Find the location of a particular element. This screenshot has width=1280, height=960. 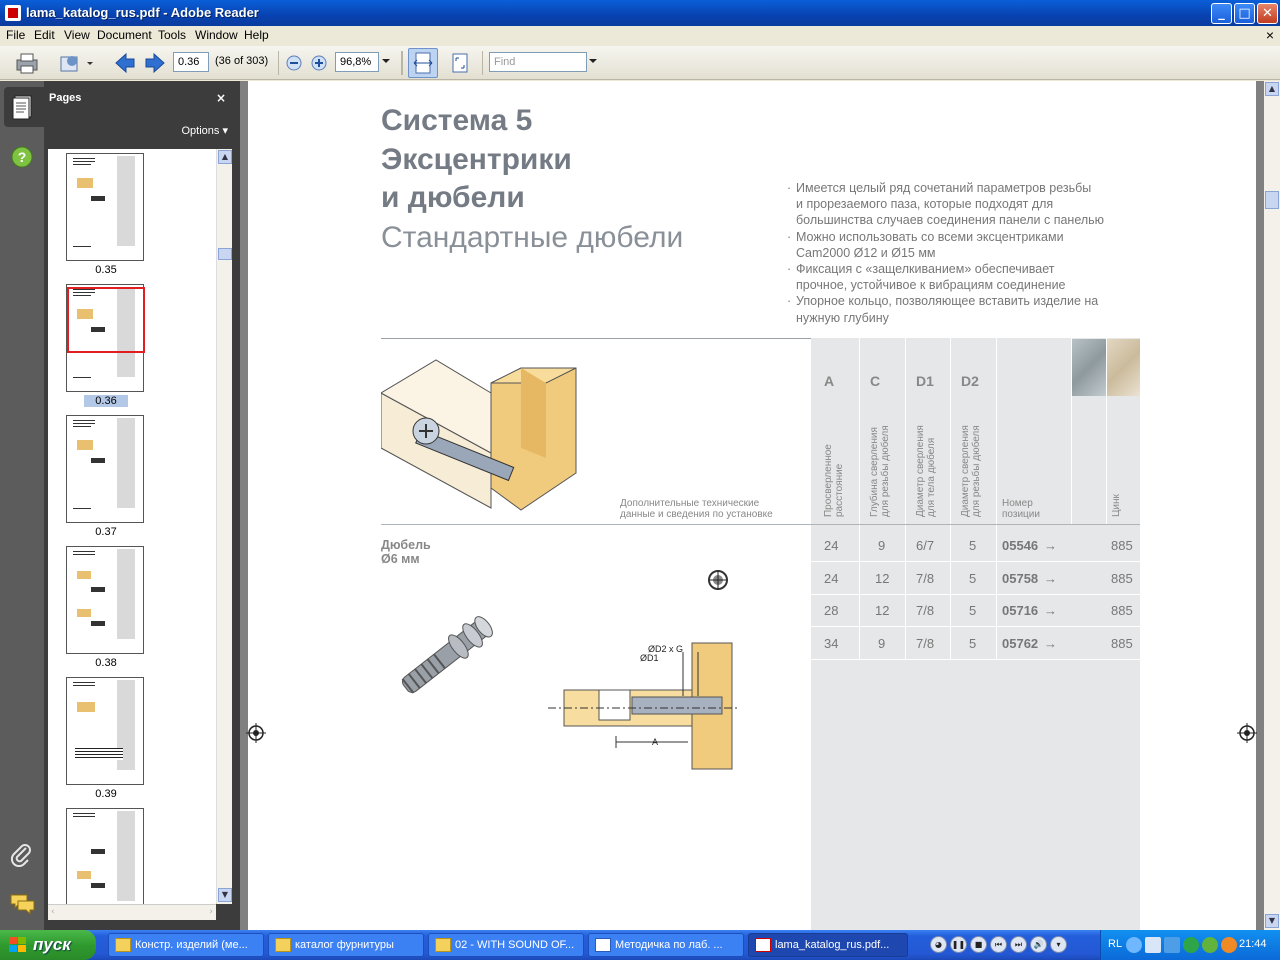

print-icon is located at coordinates (27, 63).